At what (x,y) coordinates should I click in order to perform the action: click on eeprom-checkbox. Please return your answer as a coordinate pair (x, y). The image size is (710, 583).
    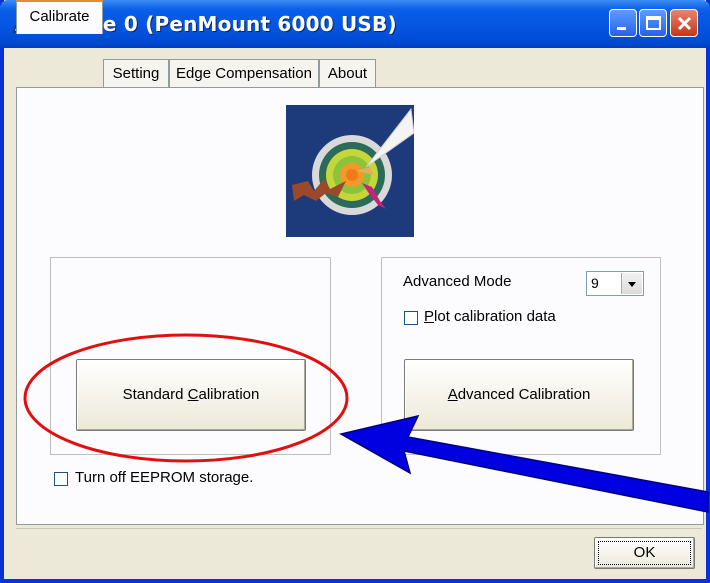
    Looking at the image, I should click on (61, 479).